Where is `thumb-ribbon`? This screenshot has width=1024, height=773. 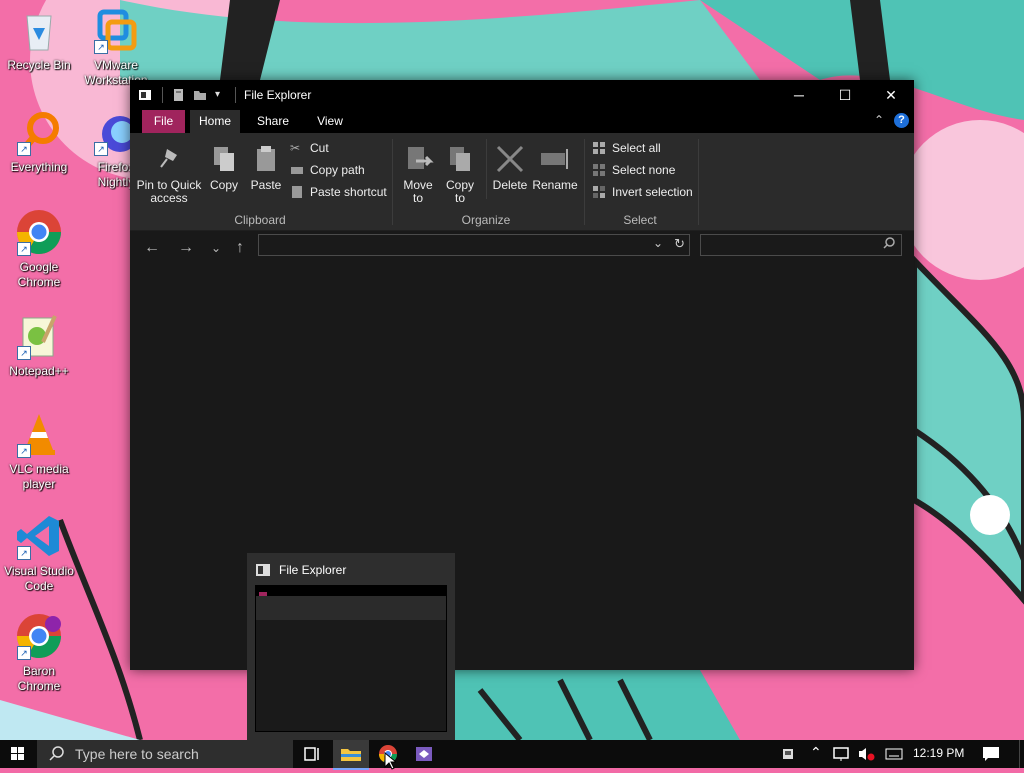
thumb-ribbon is located at coordinates (351, 608).